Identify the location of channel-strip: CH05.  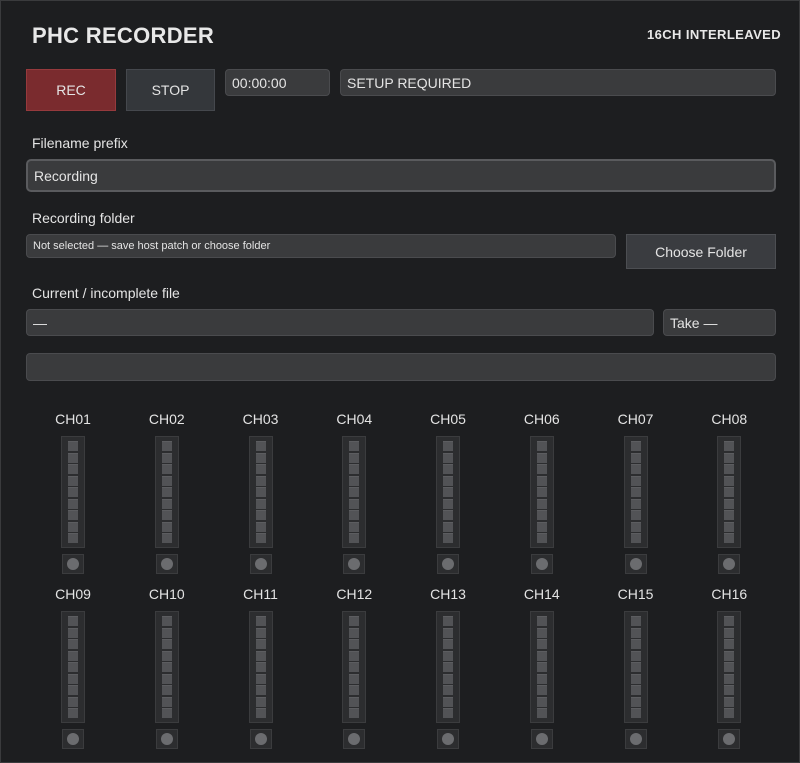
(448, 496).